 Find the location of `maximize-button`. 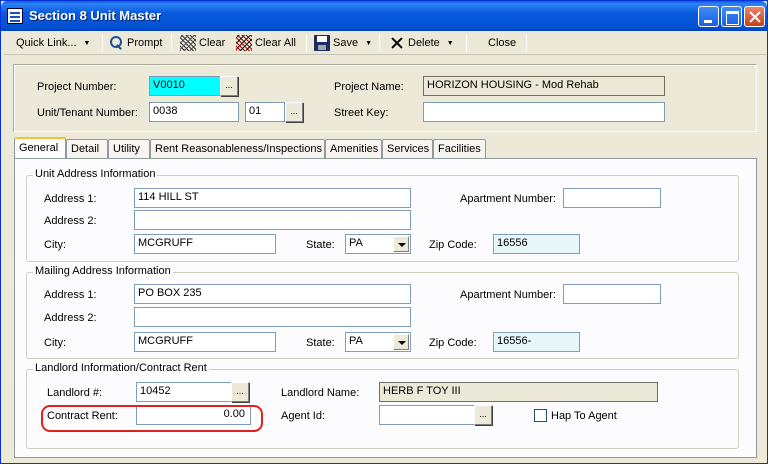

maximize-button is located at coordinates (731, 16).